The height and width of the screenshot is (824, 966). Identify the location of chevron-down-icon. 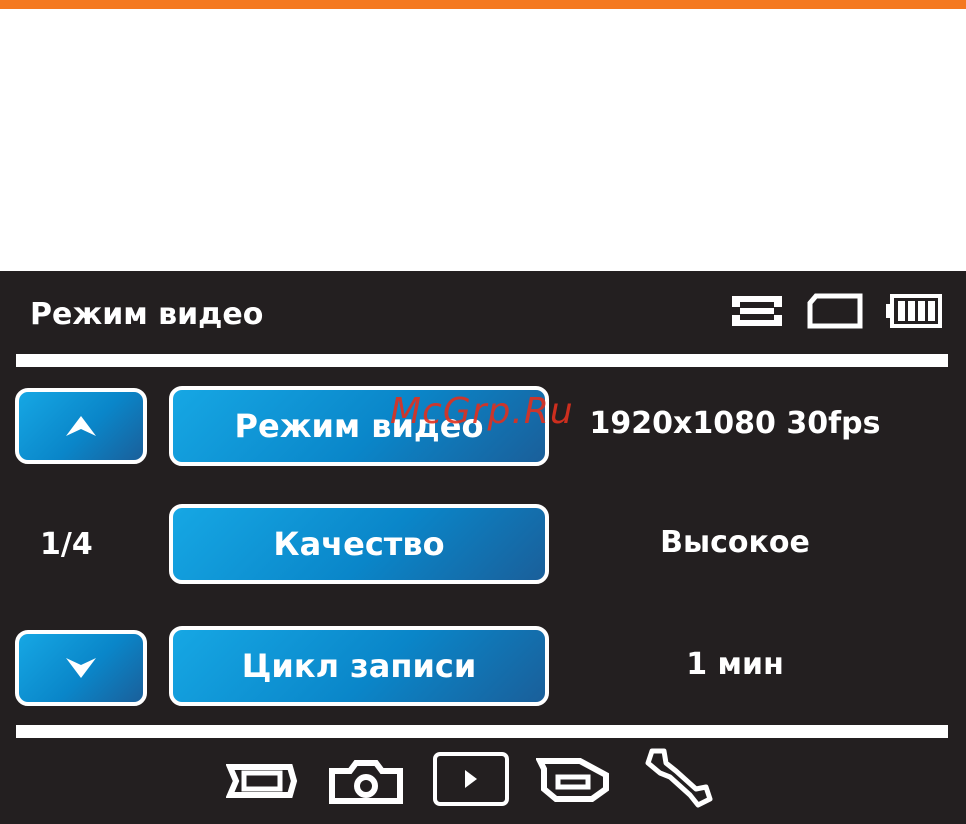
(81, 668).